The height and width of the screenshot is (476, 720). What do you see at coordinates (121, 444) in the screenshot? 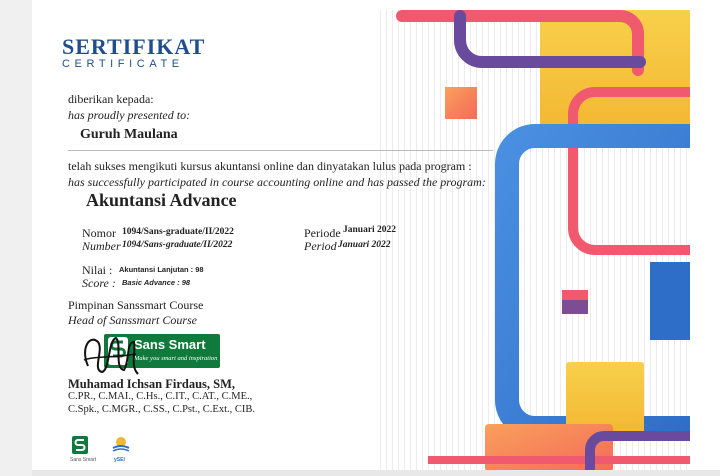
I see `ysei-footer-logo-icon` at bounding box center [121, 444].